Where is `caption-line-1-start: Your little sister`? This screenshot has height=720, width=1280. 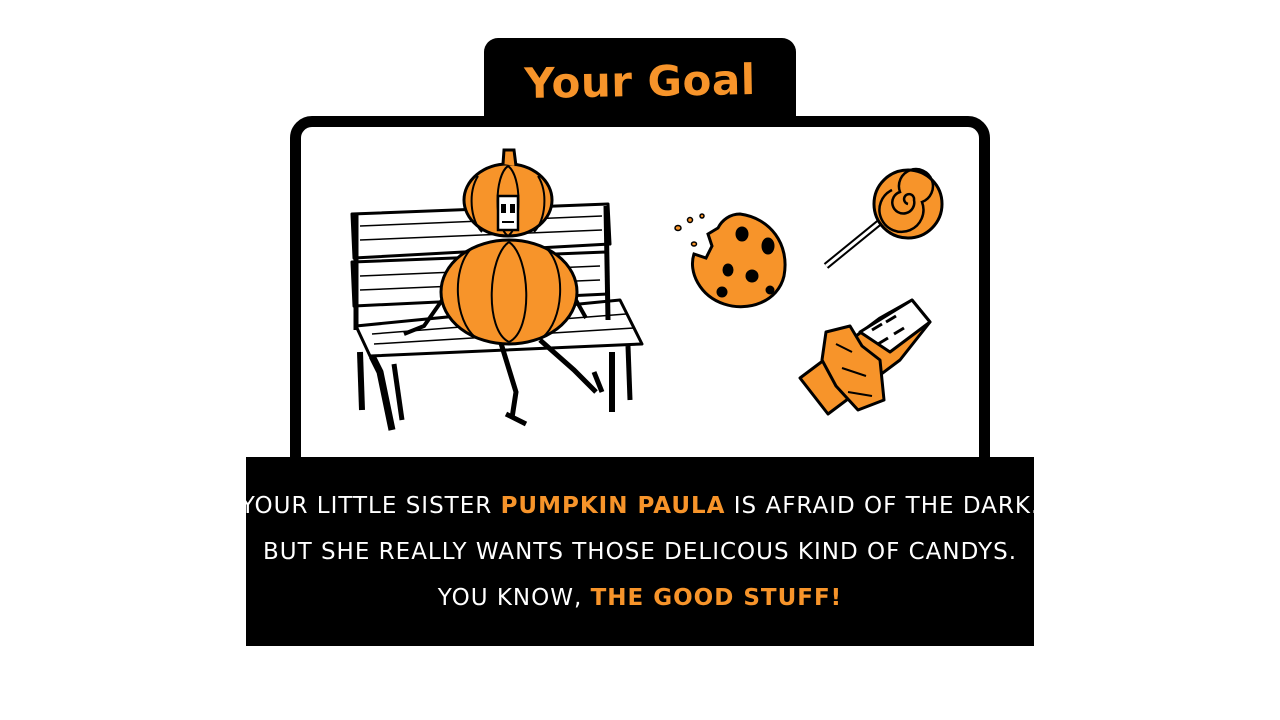
caption-line-1-start: Your little sister is located at coordinates (370, 505).